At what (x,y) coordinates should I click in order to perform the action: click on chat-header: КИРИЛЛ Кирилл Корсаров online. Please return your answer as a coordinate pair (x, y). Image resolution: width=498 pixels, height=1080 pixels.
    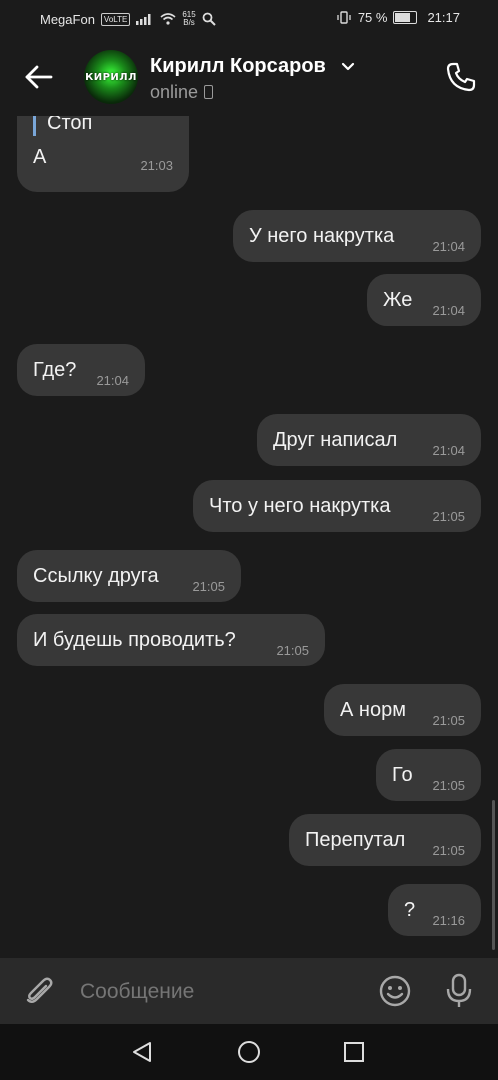
    Looking at the image, I should click on (249, 77).